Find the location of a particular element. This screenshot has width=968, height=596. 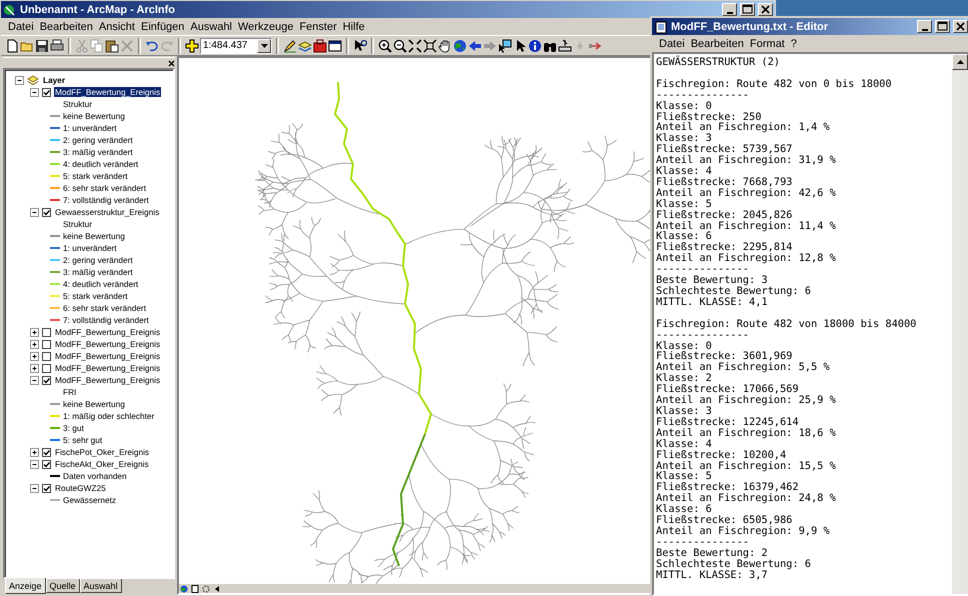

text-line: Anteil an Fischregion: 9,9 % is located at coordinates (743, 531).